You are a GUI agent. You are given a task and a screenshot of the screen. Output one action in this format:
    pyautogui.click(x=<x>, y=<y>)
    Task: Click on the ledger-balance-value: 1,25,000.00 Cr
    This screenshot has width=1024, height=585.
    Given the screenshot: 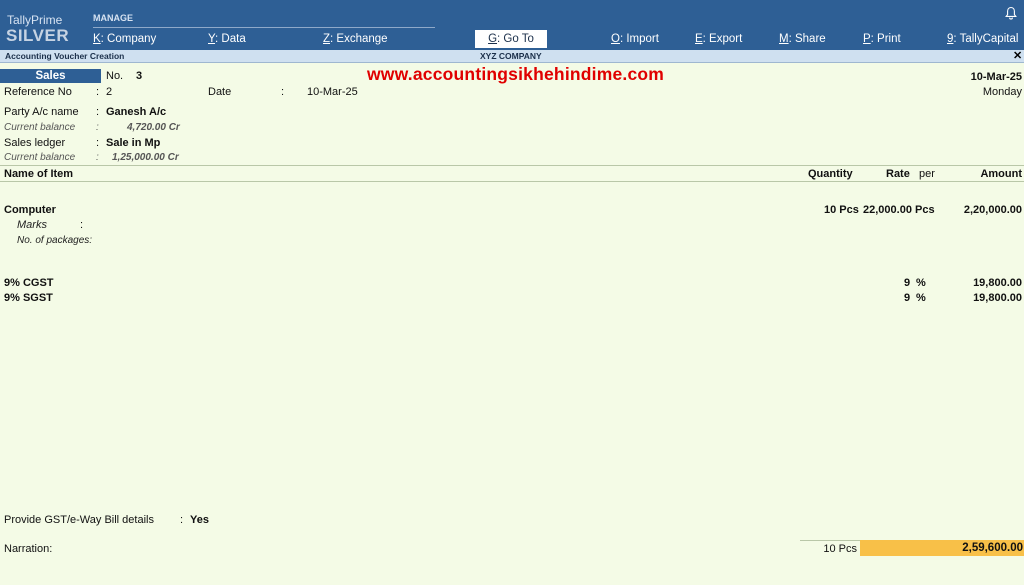 What is the action you would take?
    pyautogui.click(x=145, y=157)
    